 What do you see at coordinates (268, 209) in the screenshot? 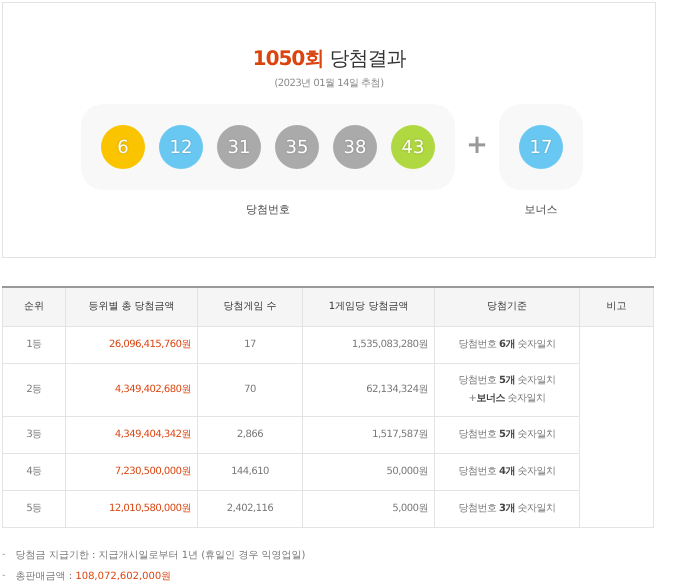
I see `numbers-label: 당첨번호` at bounding box center [268, 209].